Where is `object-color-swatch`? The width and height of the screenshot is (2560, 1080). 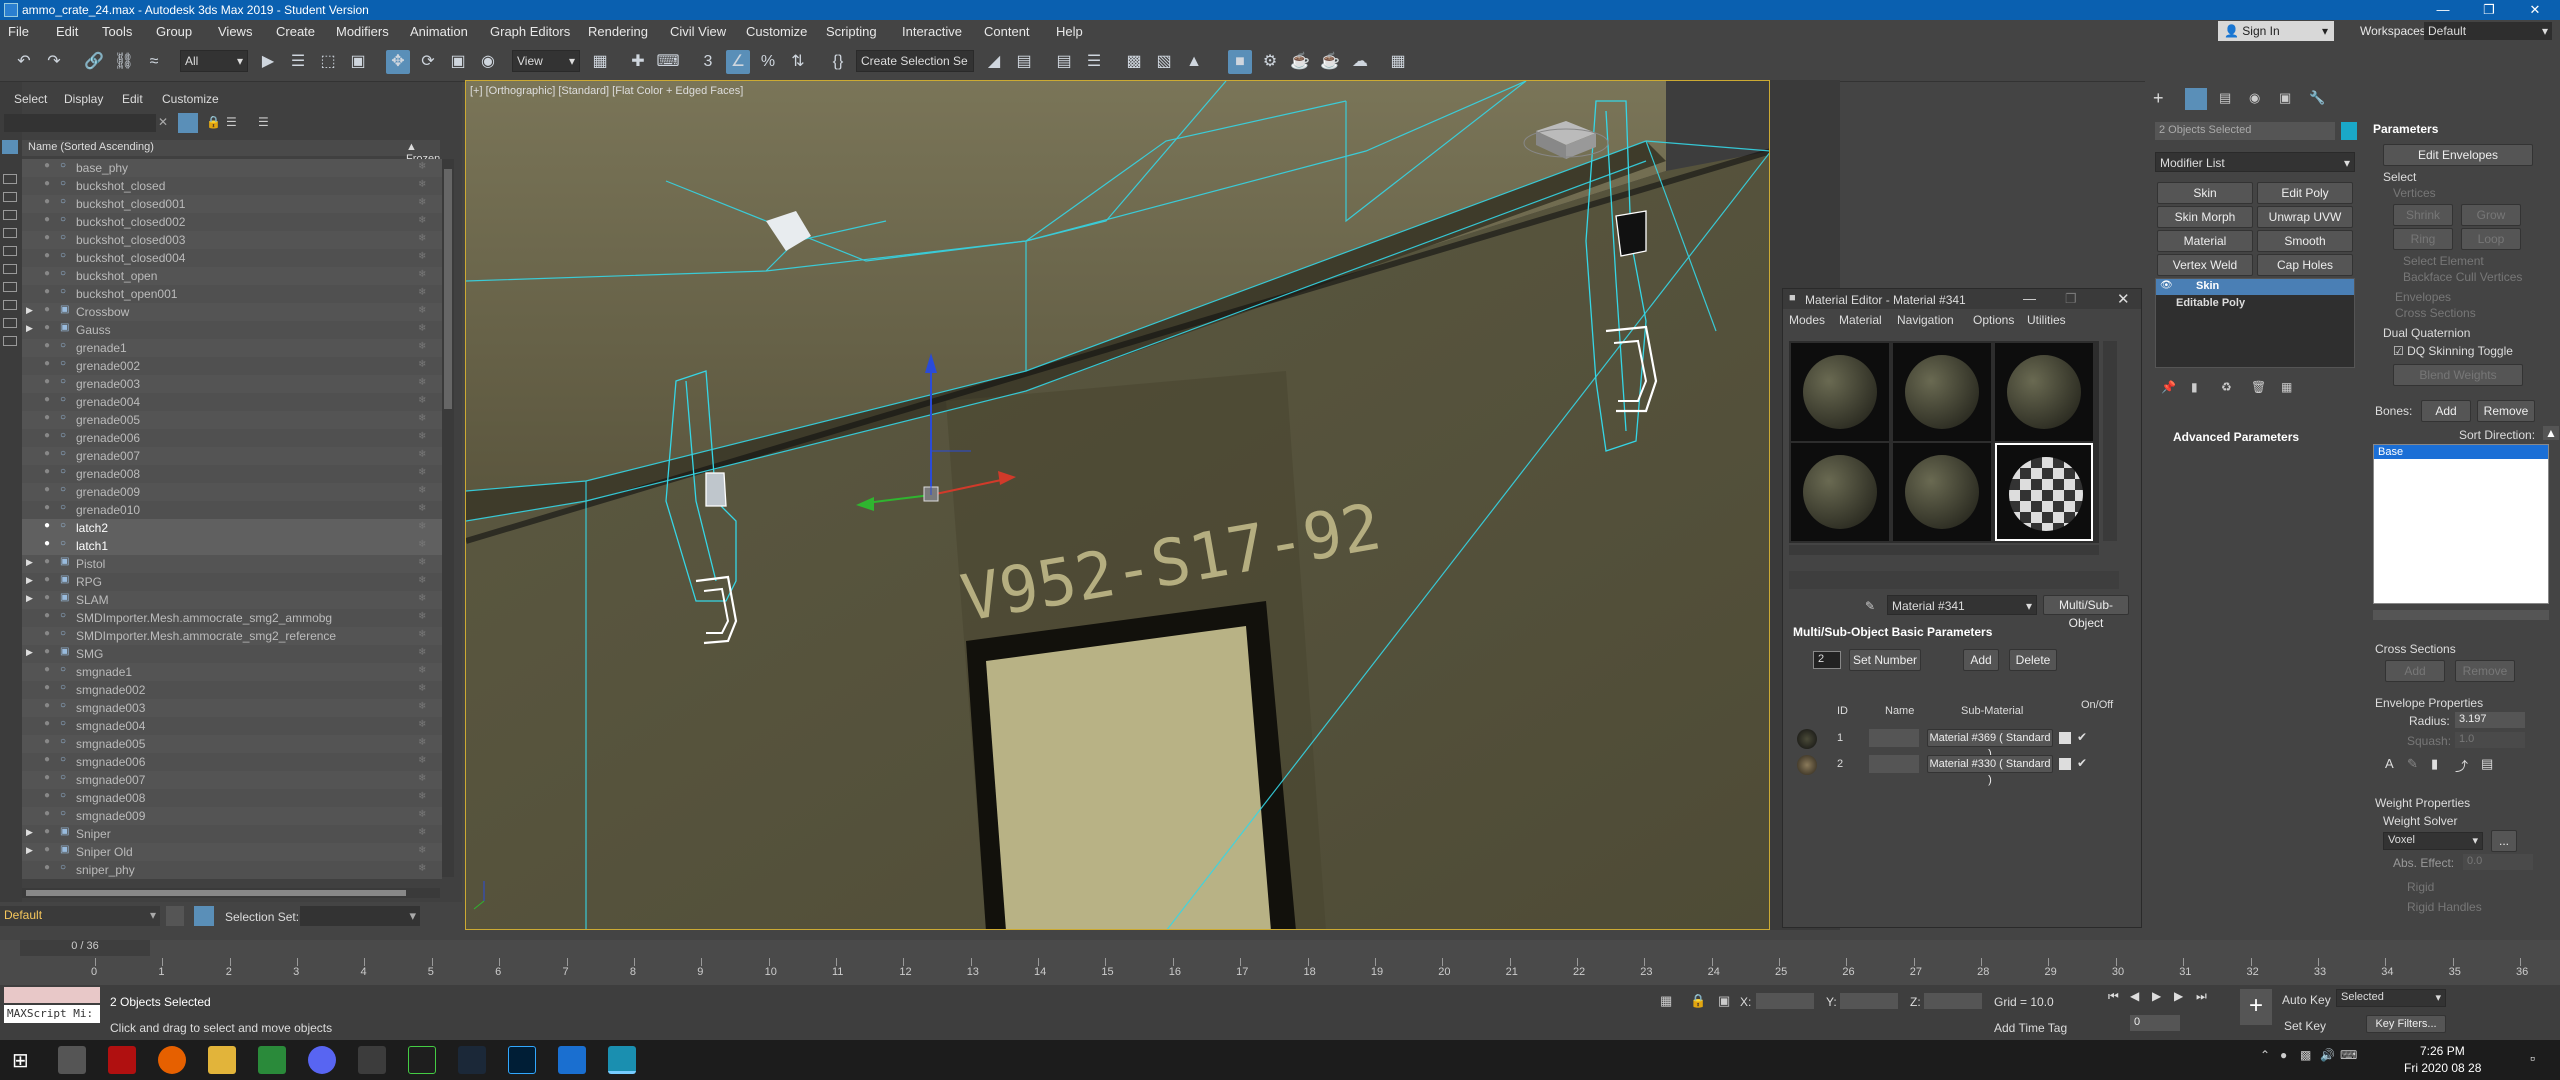
object-color-swatch is located at coordinates (2349, 131).